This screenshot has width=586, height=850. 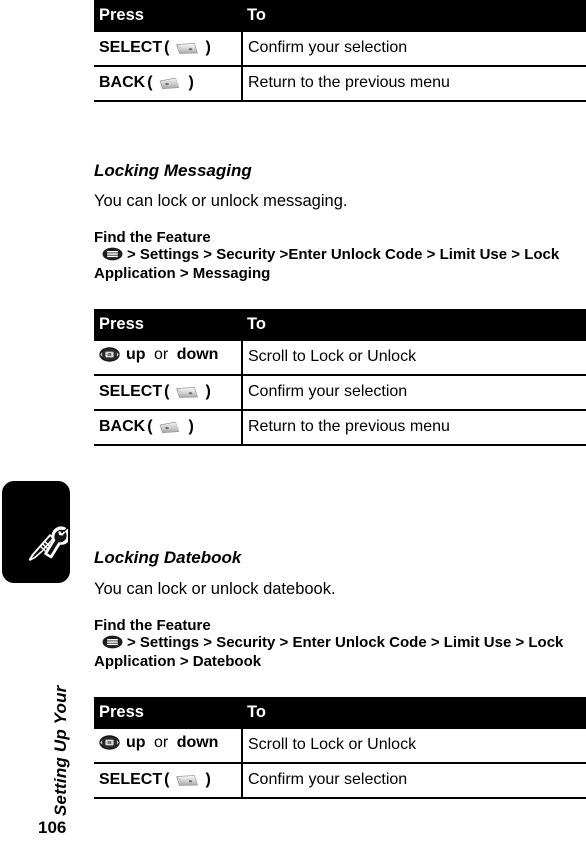 I want to click on section-datebook-description-wrapper: You can lock or unlock datebook., so click(x=215, y=589).